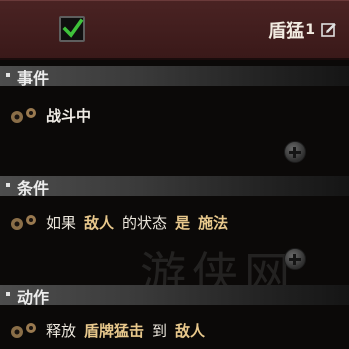 Image resolution: width=349 pixels, height=349 pixels. I want to click on add-condition-button, so click(295, 152).